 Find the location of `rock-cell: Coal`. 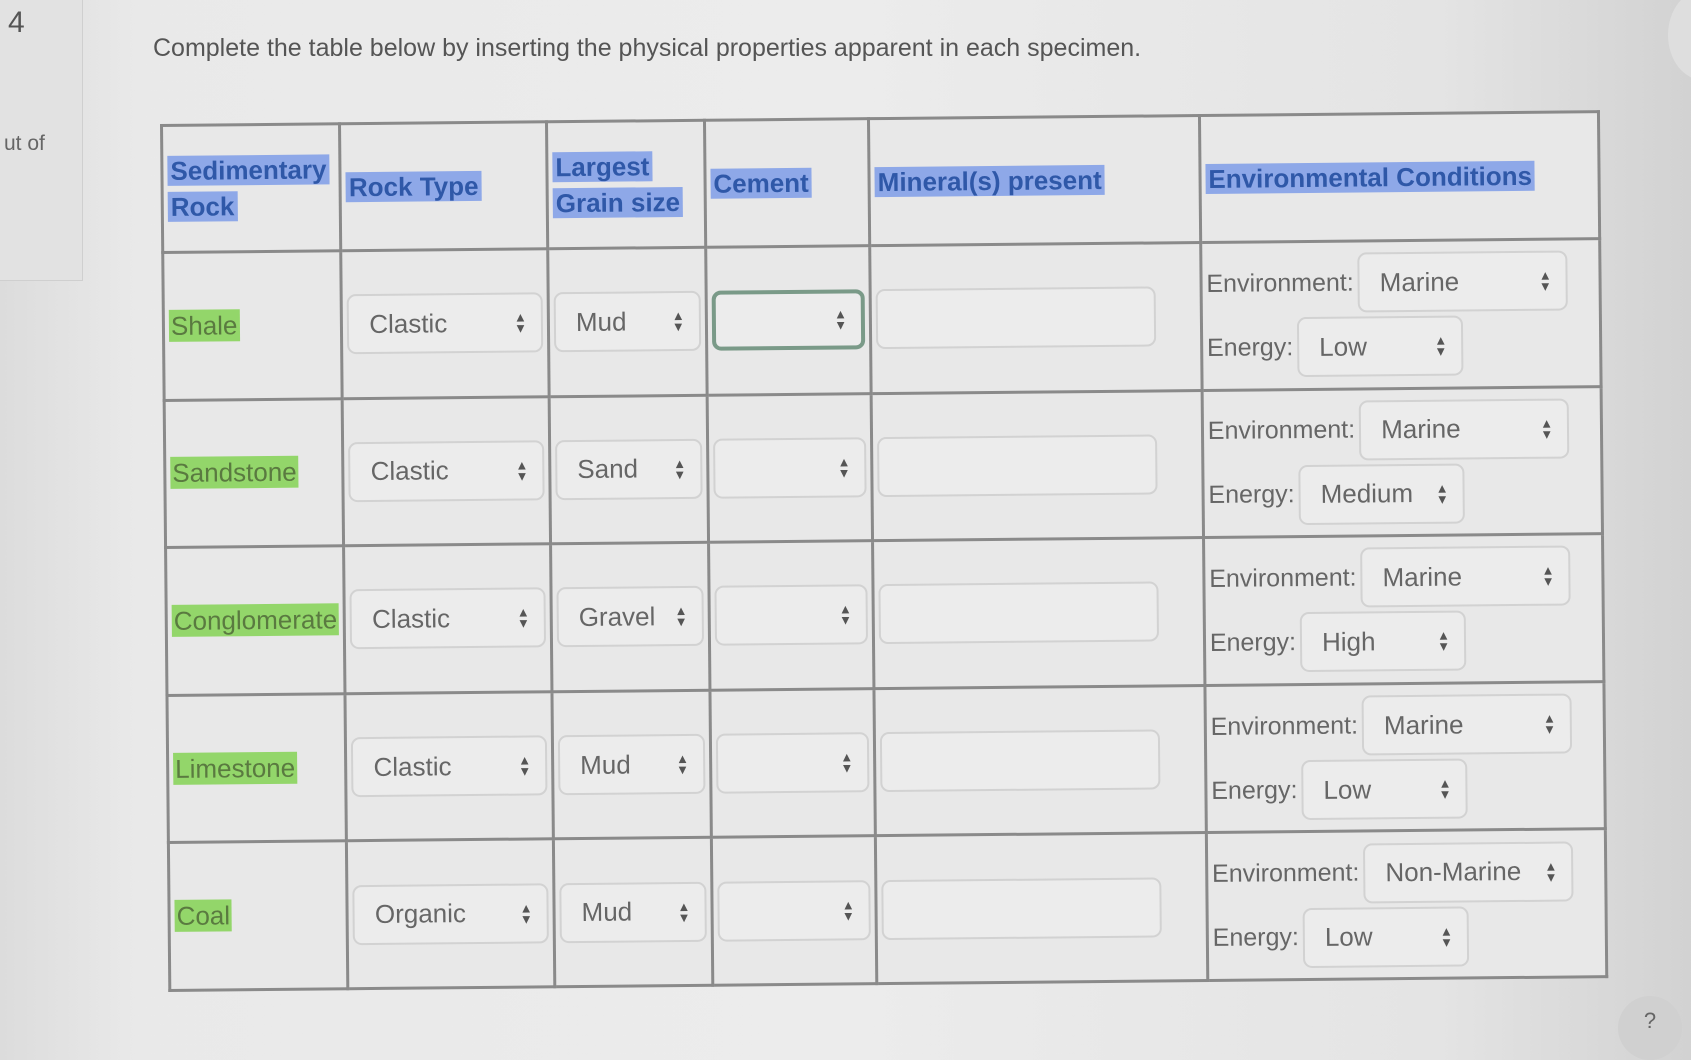

rock-cell: Coal is located at coordinates (258, 916).